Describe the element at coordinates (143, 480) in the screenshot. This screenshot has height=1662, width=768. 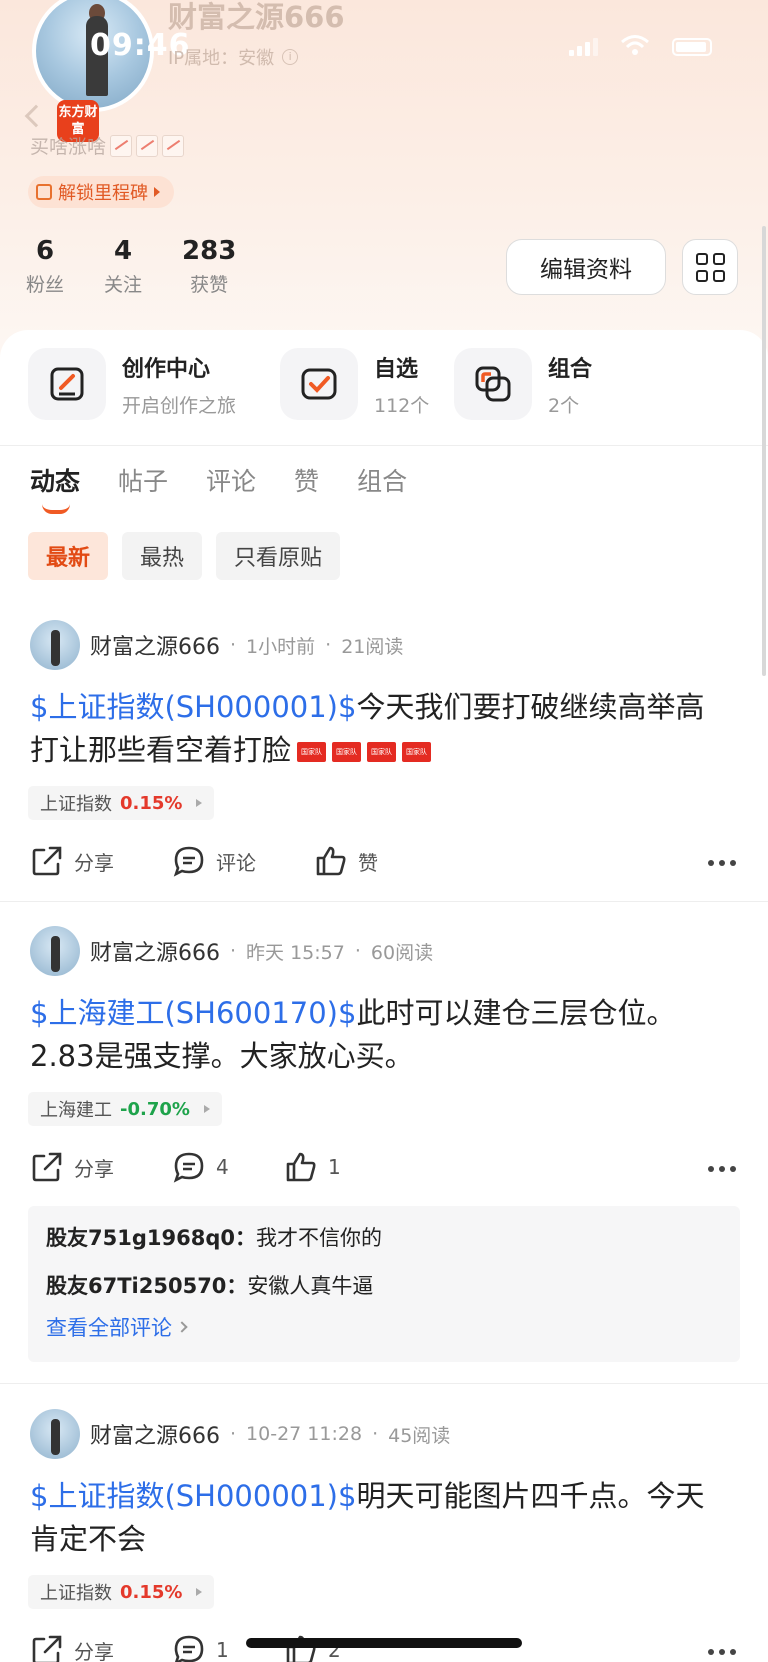
I see `tab-posts: 帖子` at that location.